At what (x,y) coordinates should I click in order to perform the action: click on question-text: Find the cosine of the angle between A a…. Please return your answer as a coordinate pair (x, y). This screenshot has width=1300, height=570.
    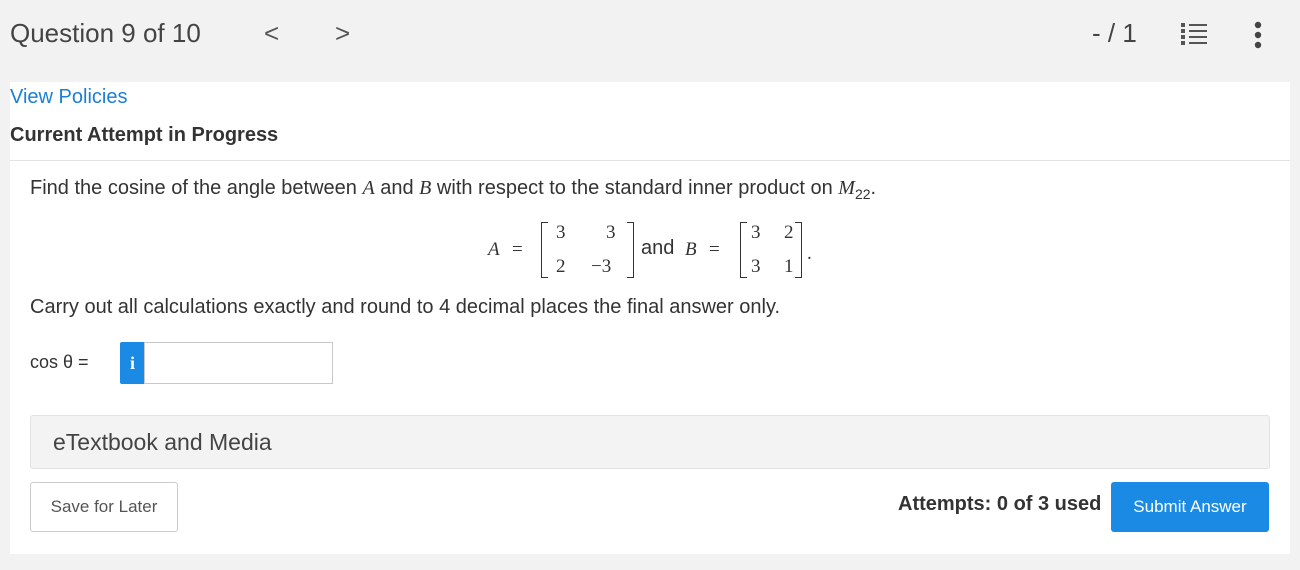
    Looking at the image, I should click on (453, 189).